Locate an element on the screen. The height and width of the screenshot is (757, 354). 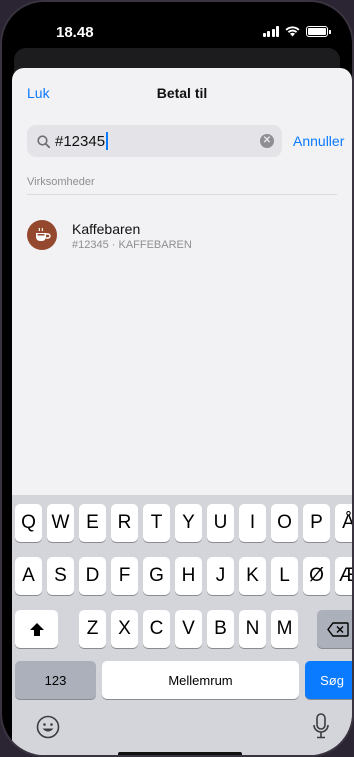
key-l: L is located at coordinates (284, 576).